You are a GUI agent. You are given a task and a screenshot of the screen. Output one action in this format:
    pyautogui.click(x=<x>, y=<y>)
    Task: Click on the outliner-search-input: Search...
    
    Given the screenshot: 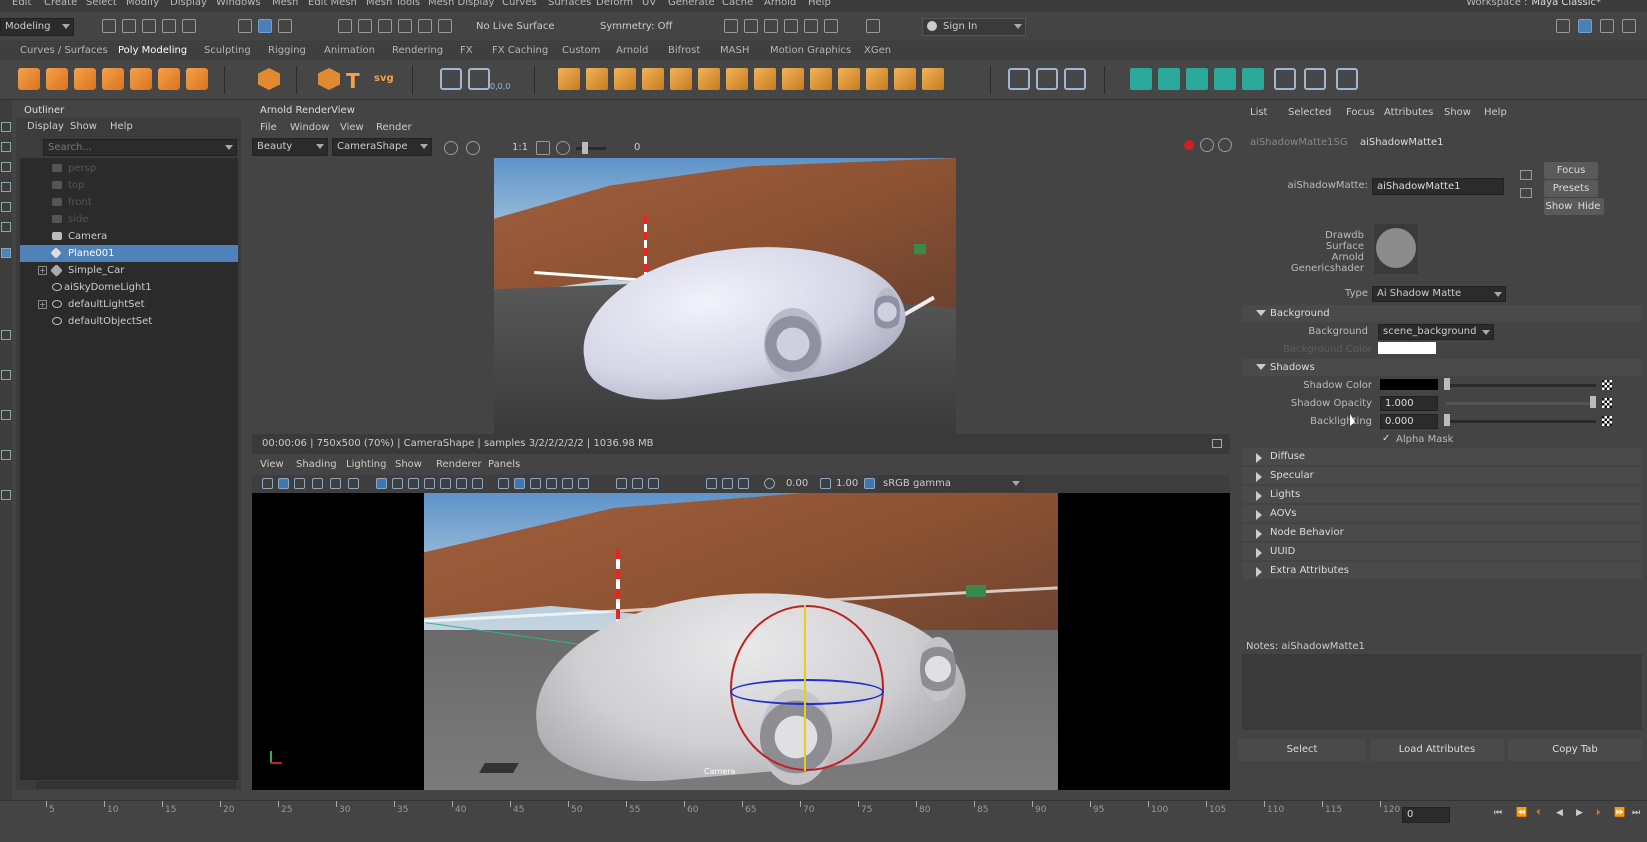 What is the action you would take?
    pyautogui.click(x=140, y=147)
    